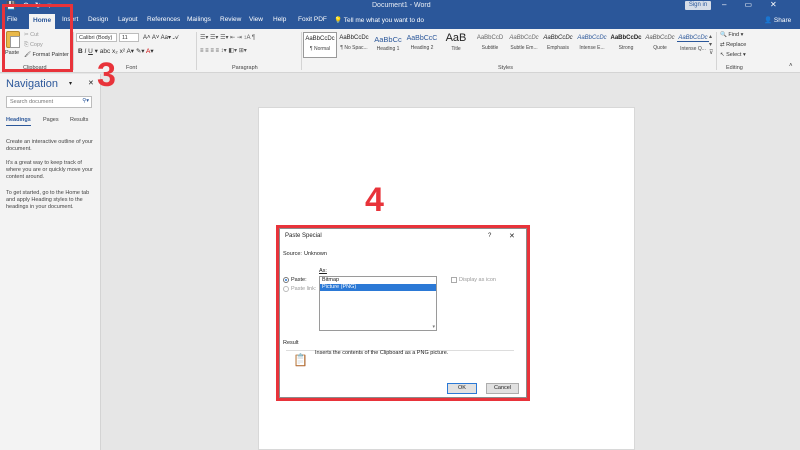 The image size is (800, 450). I want to click on sign-in-button: Sign in, so click(698, 5).